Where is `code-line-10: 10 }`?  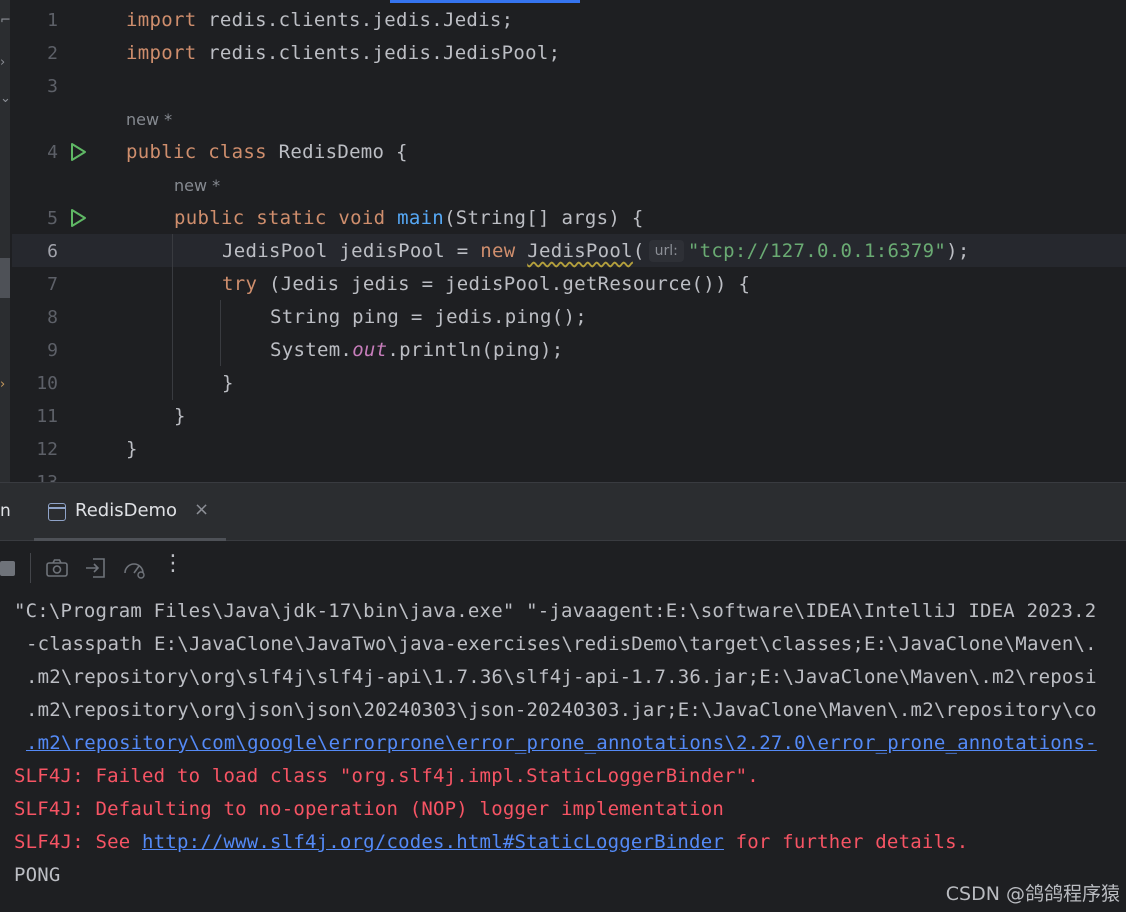 code-line-10: 10 } is located at coordinates (563, 383).